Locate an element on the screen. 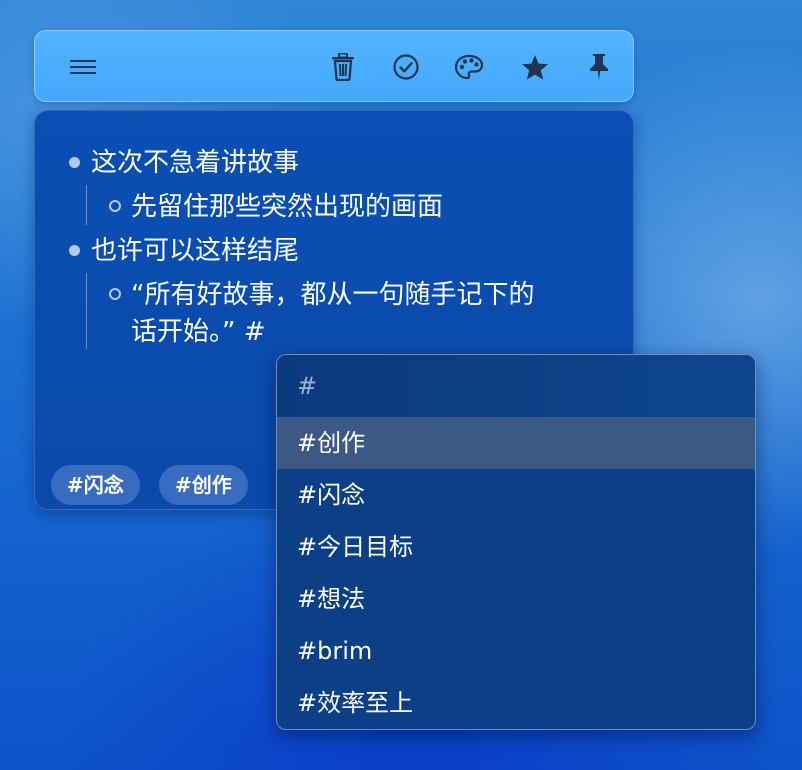  complete-button is located at coordinates (406, 67).